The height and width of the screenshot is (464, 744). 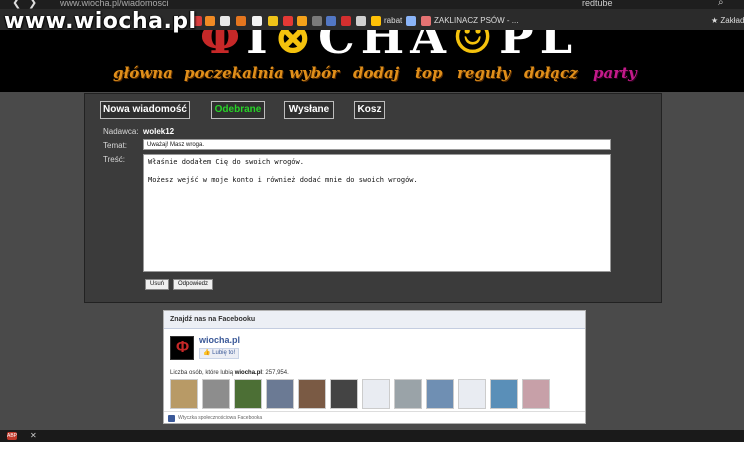 What do you see at coordinates (238, 110) in the screenshot?
I see `tab-inbox: Odebrane` at bounding box center [238, 110].